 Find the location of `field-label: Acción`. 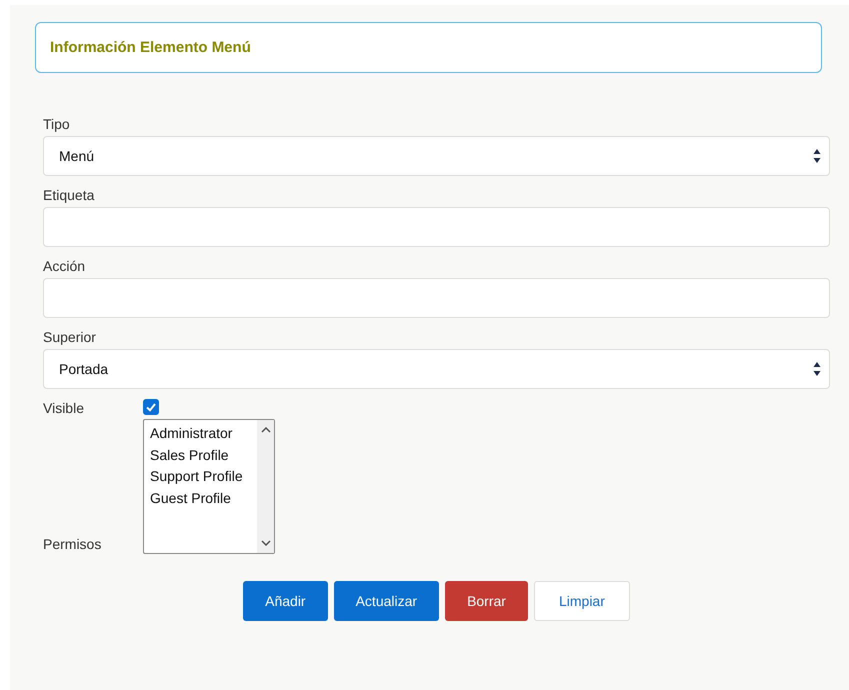

field-label: Acción is located at coordinates (64, 266).